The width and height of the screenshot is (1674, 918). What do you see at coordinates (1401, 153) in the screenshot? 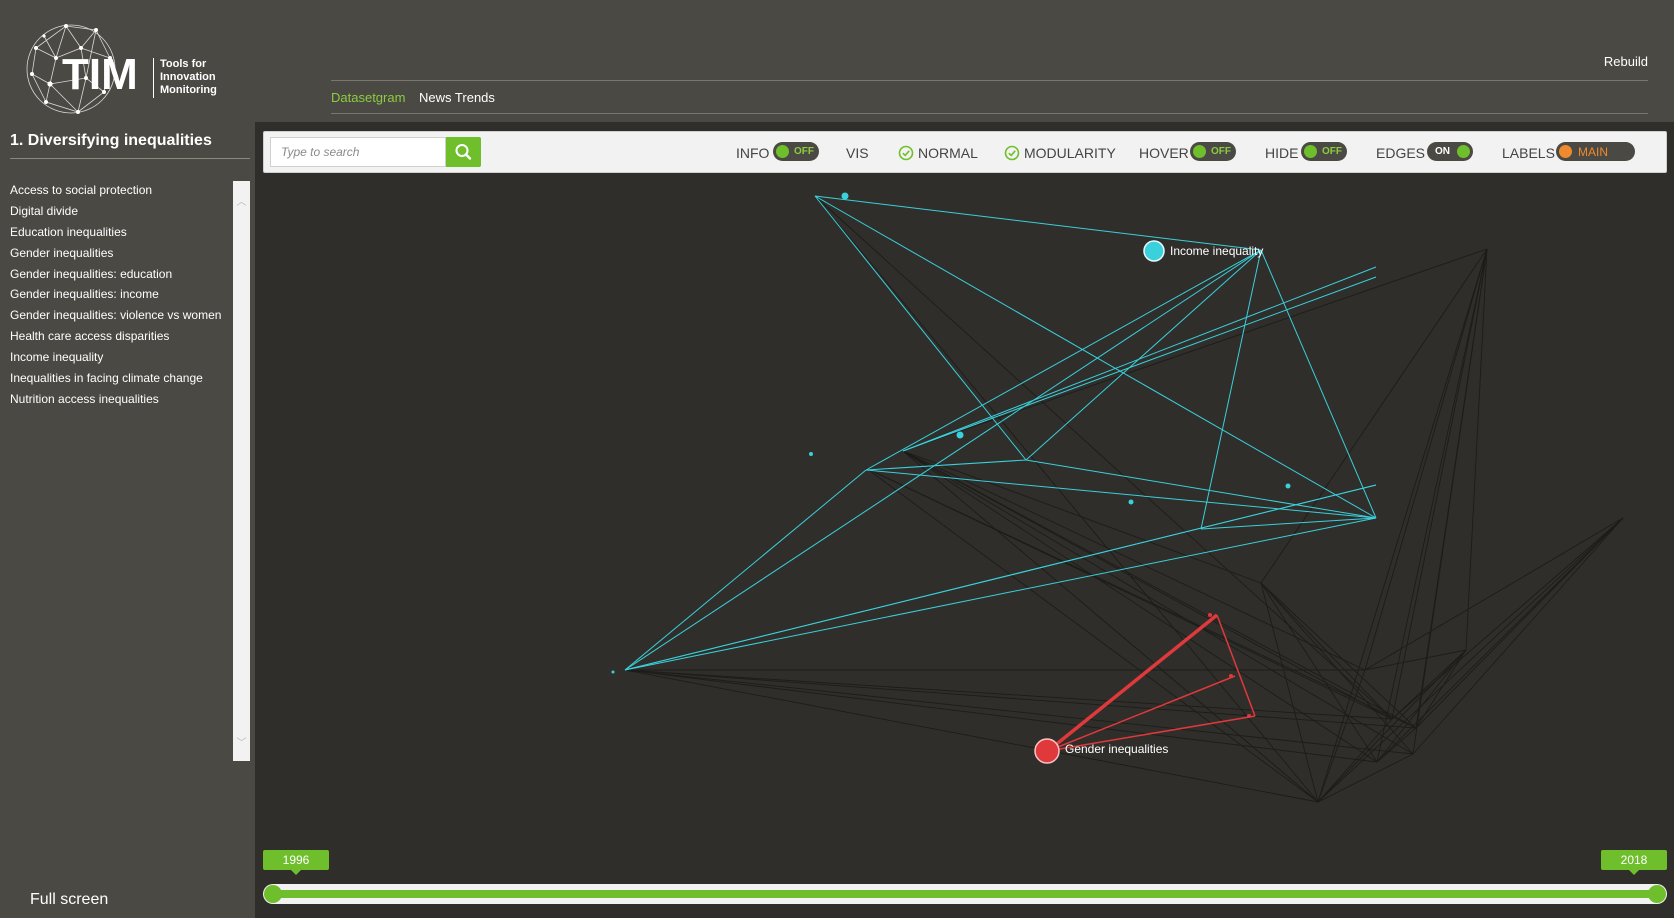
I see `edges-label: EDGES` at bounding box center [1401, 153].